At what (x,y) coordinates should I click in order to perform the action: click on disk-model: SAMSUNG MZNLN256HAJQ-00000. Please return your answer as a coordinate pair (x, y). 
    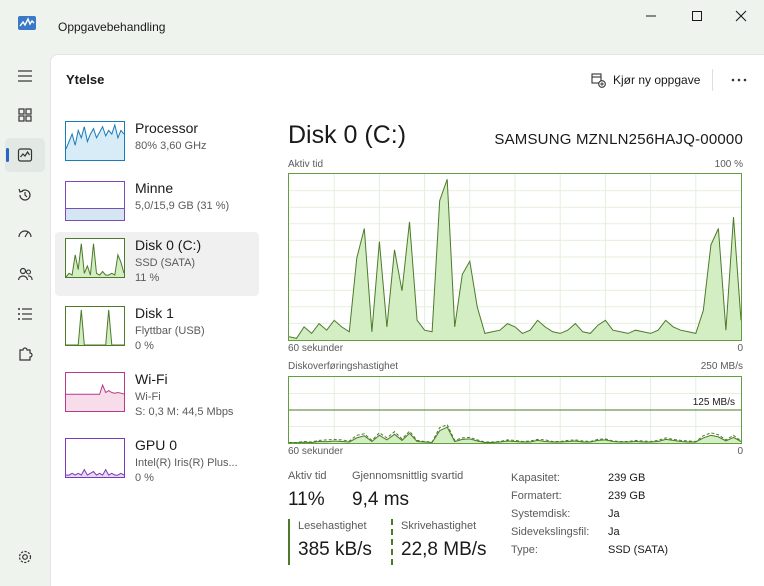
    Looking at the image, I should click on (618, 139).